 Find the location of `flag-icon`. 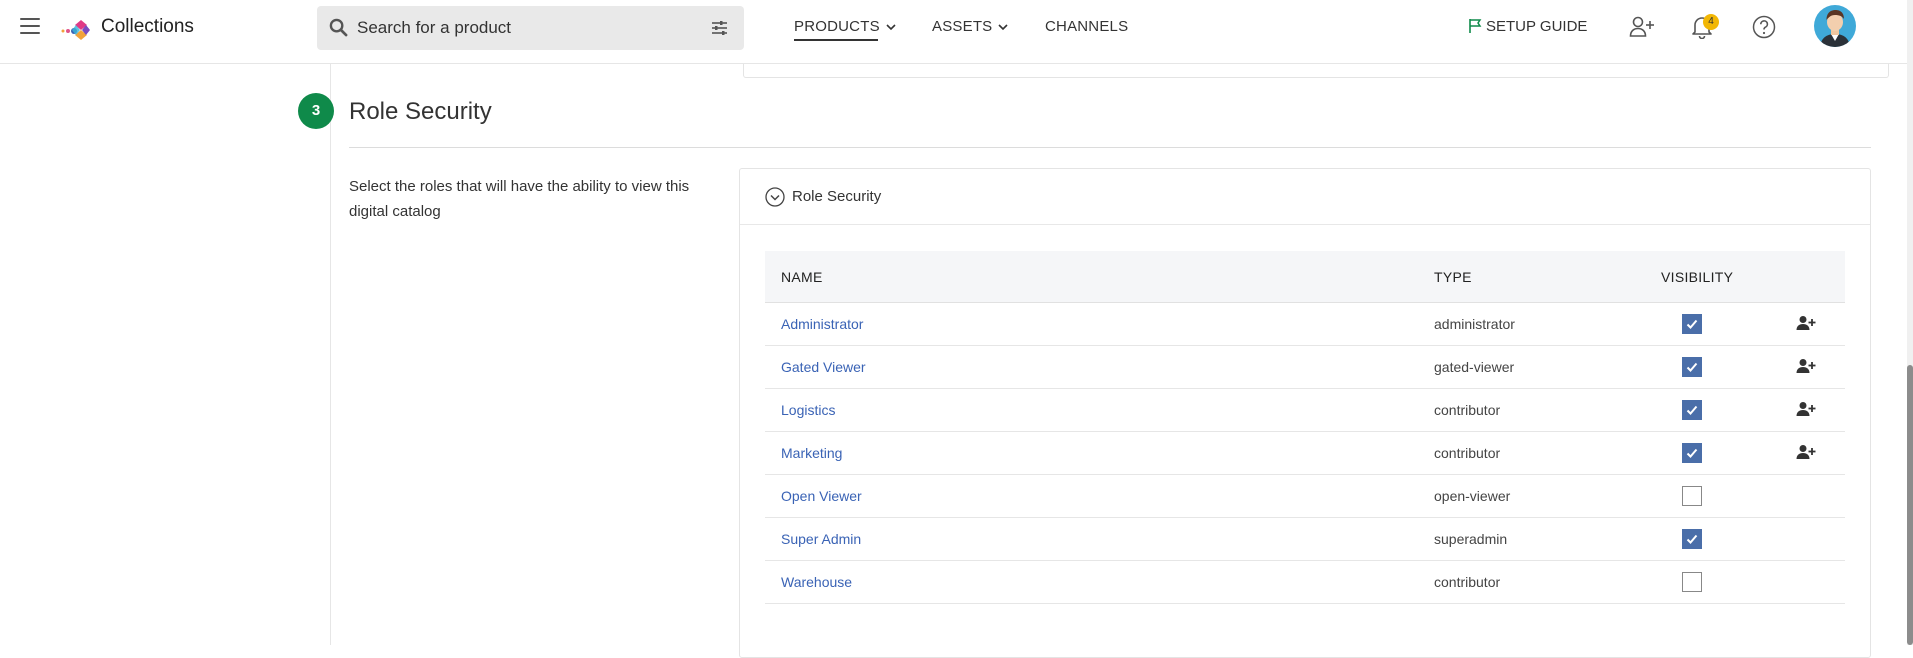

flag-icon is located at coordinates (1475, 26).